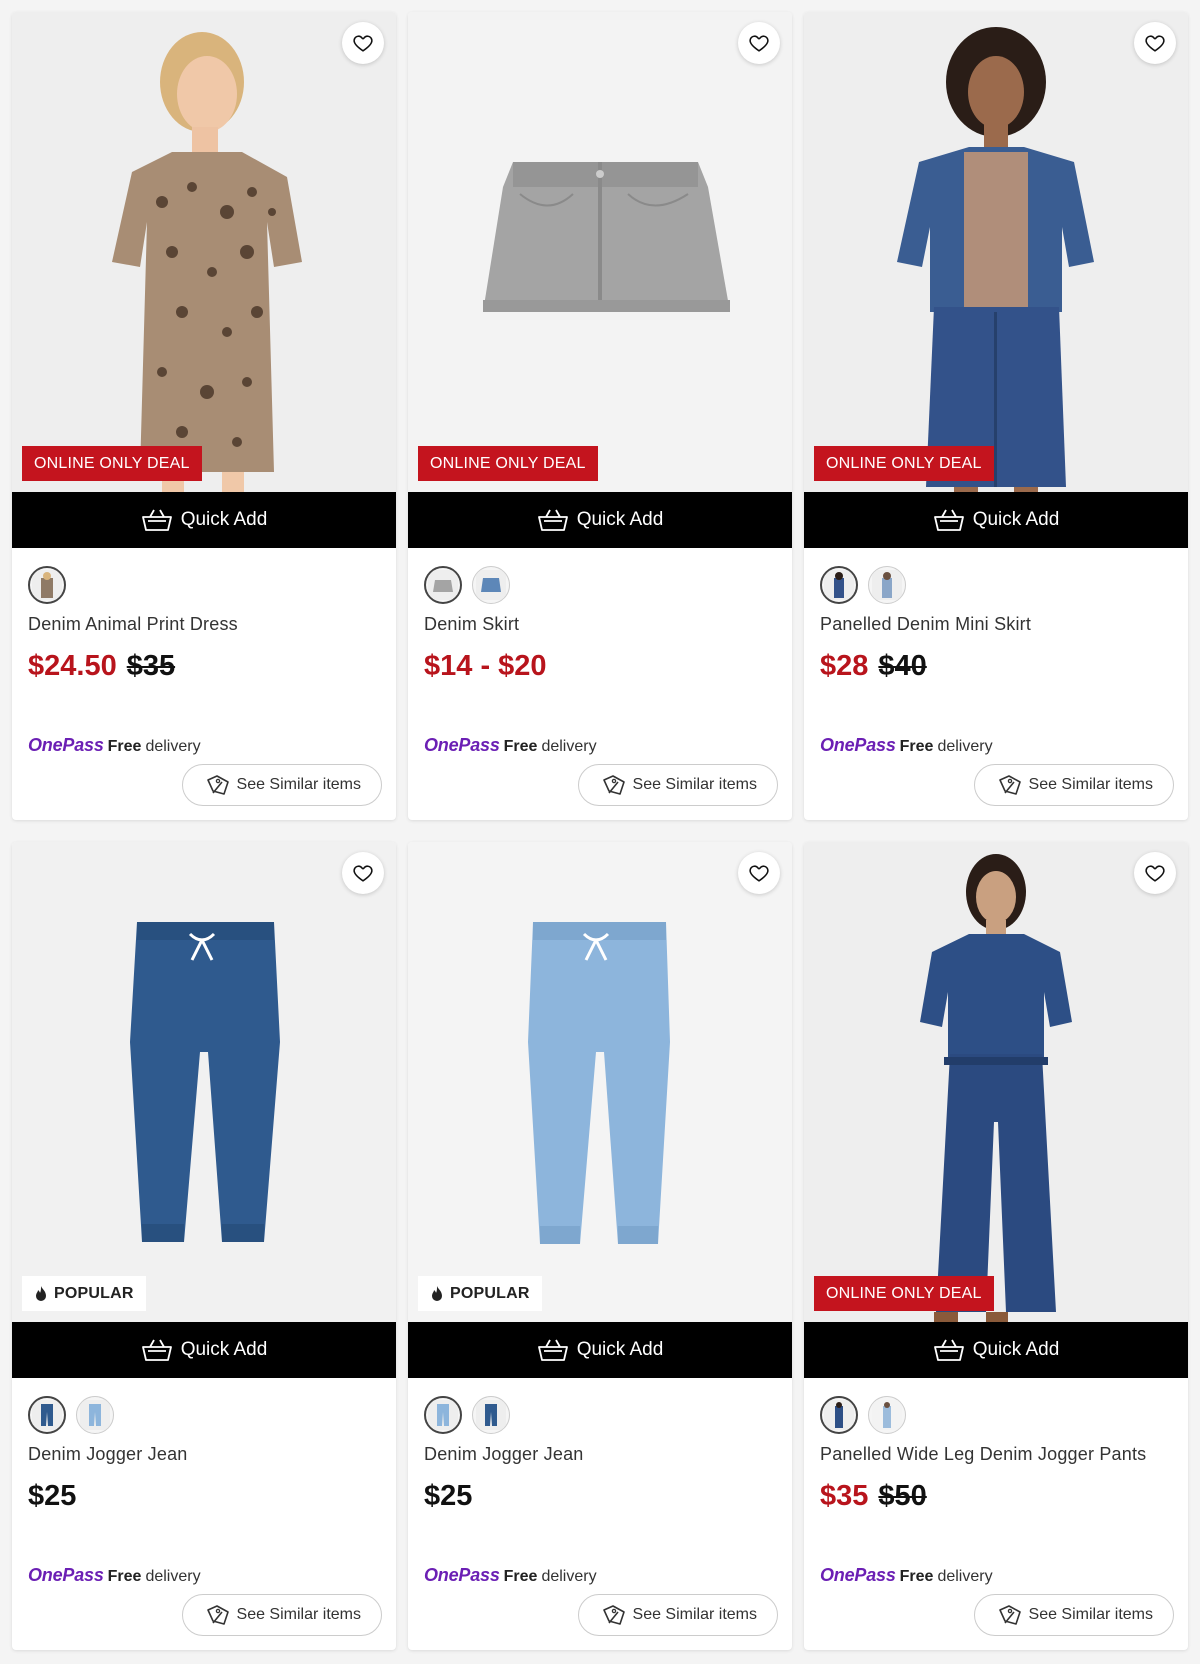  What do you see at coordinates (902, 1496) in the screenshot?
I see `was-price: $50` at bounding box center [902, 1496].